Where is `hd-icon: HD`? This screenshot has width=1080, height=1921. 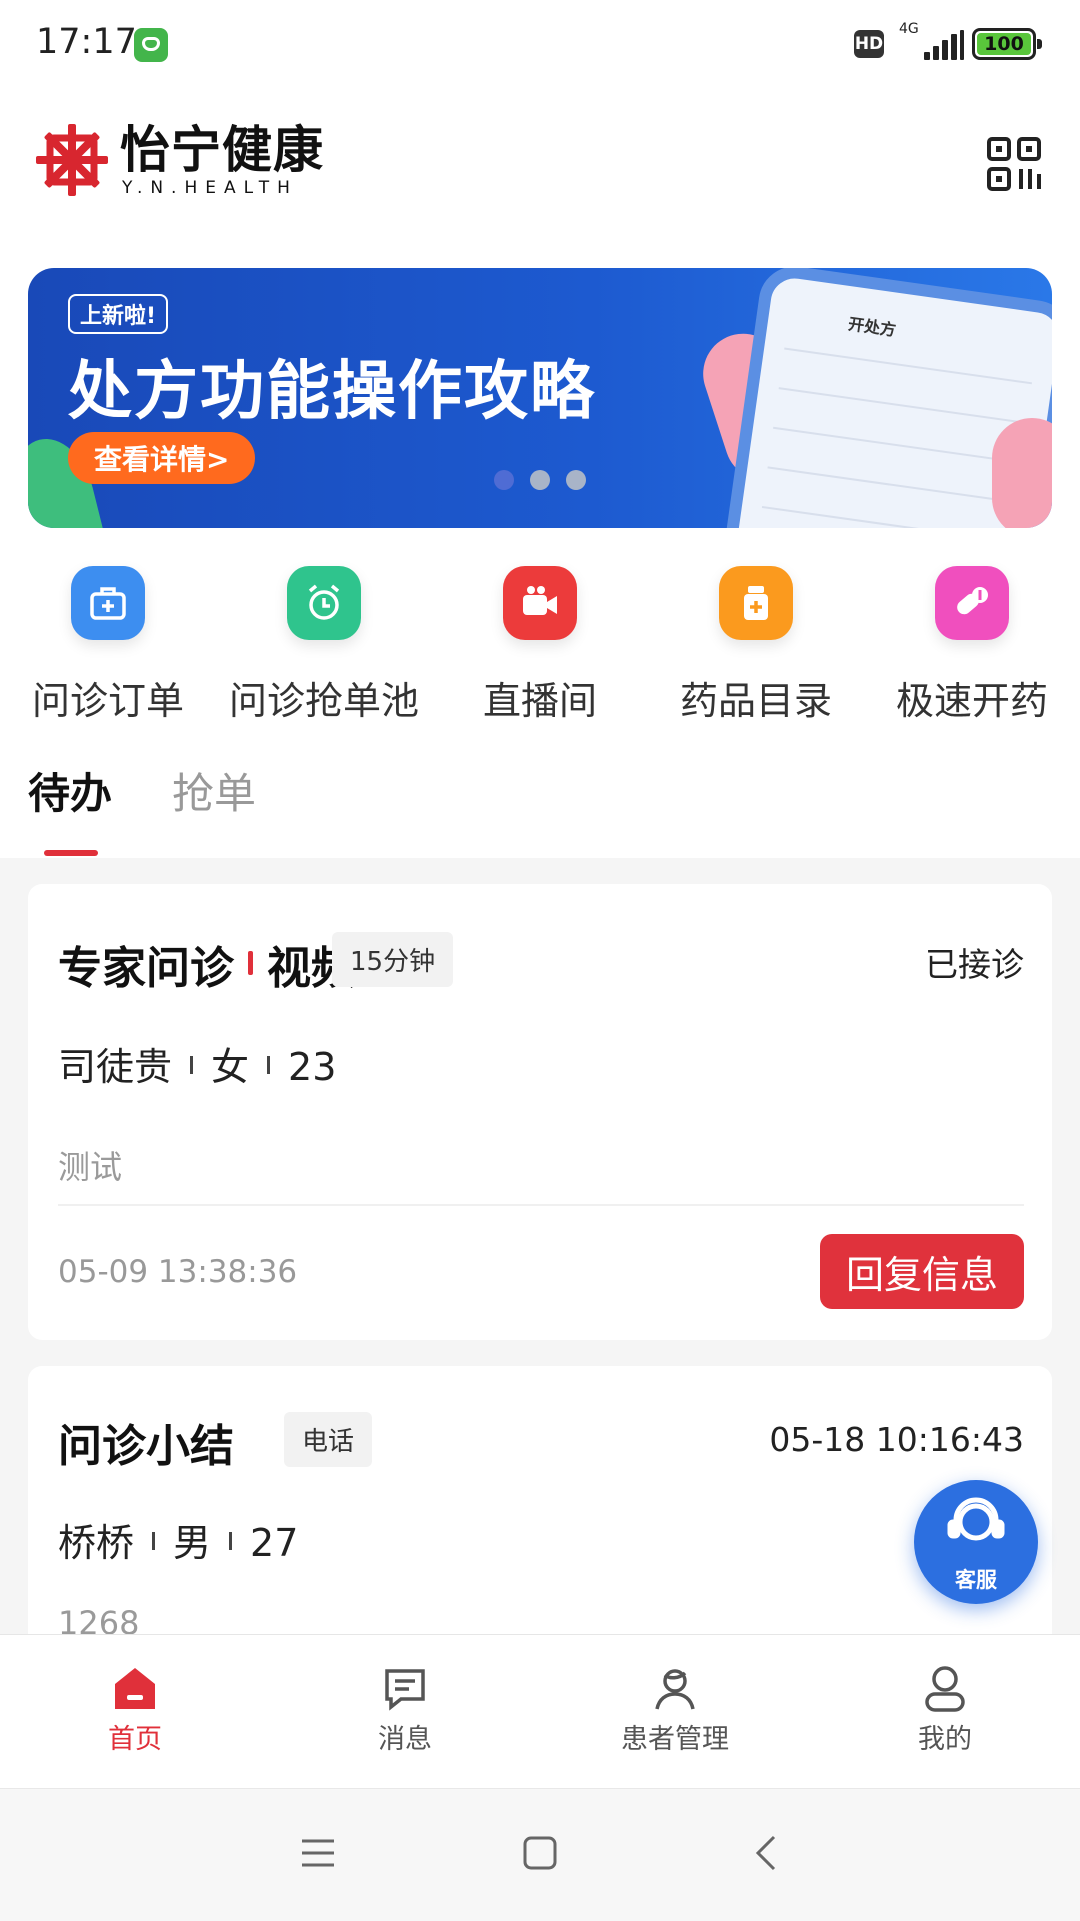
hd-icon: HD is located at coordinates (869, 44).